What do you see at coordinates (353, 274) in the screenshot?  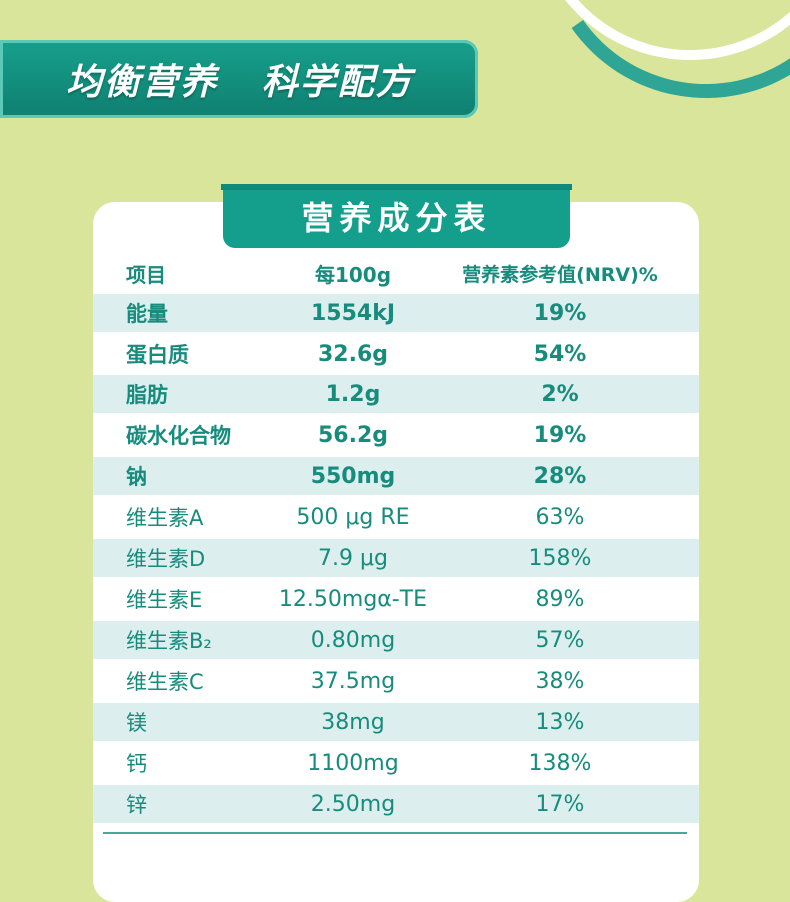 I see `header-per100g: 每100g` at bounding box center [353, 274].